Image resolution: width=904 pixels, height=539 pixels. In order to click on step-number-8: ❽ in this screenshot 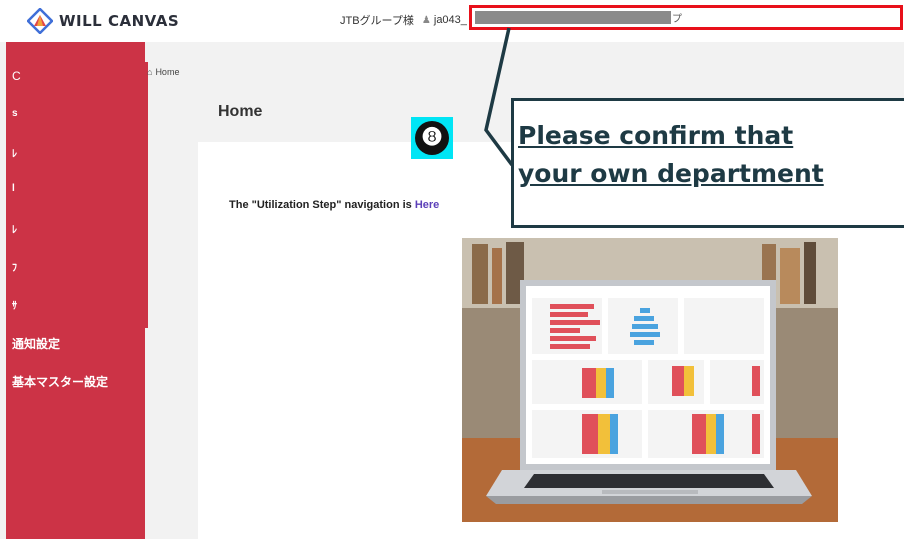, I will do `click(432, 138)`.